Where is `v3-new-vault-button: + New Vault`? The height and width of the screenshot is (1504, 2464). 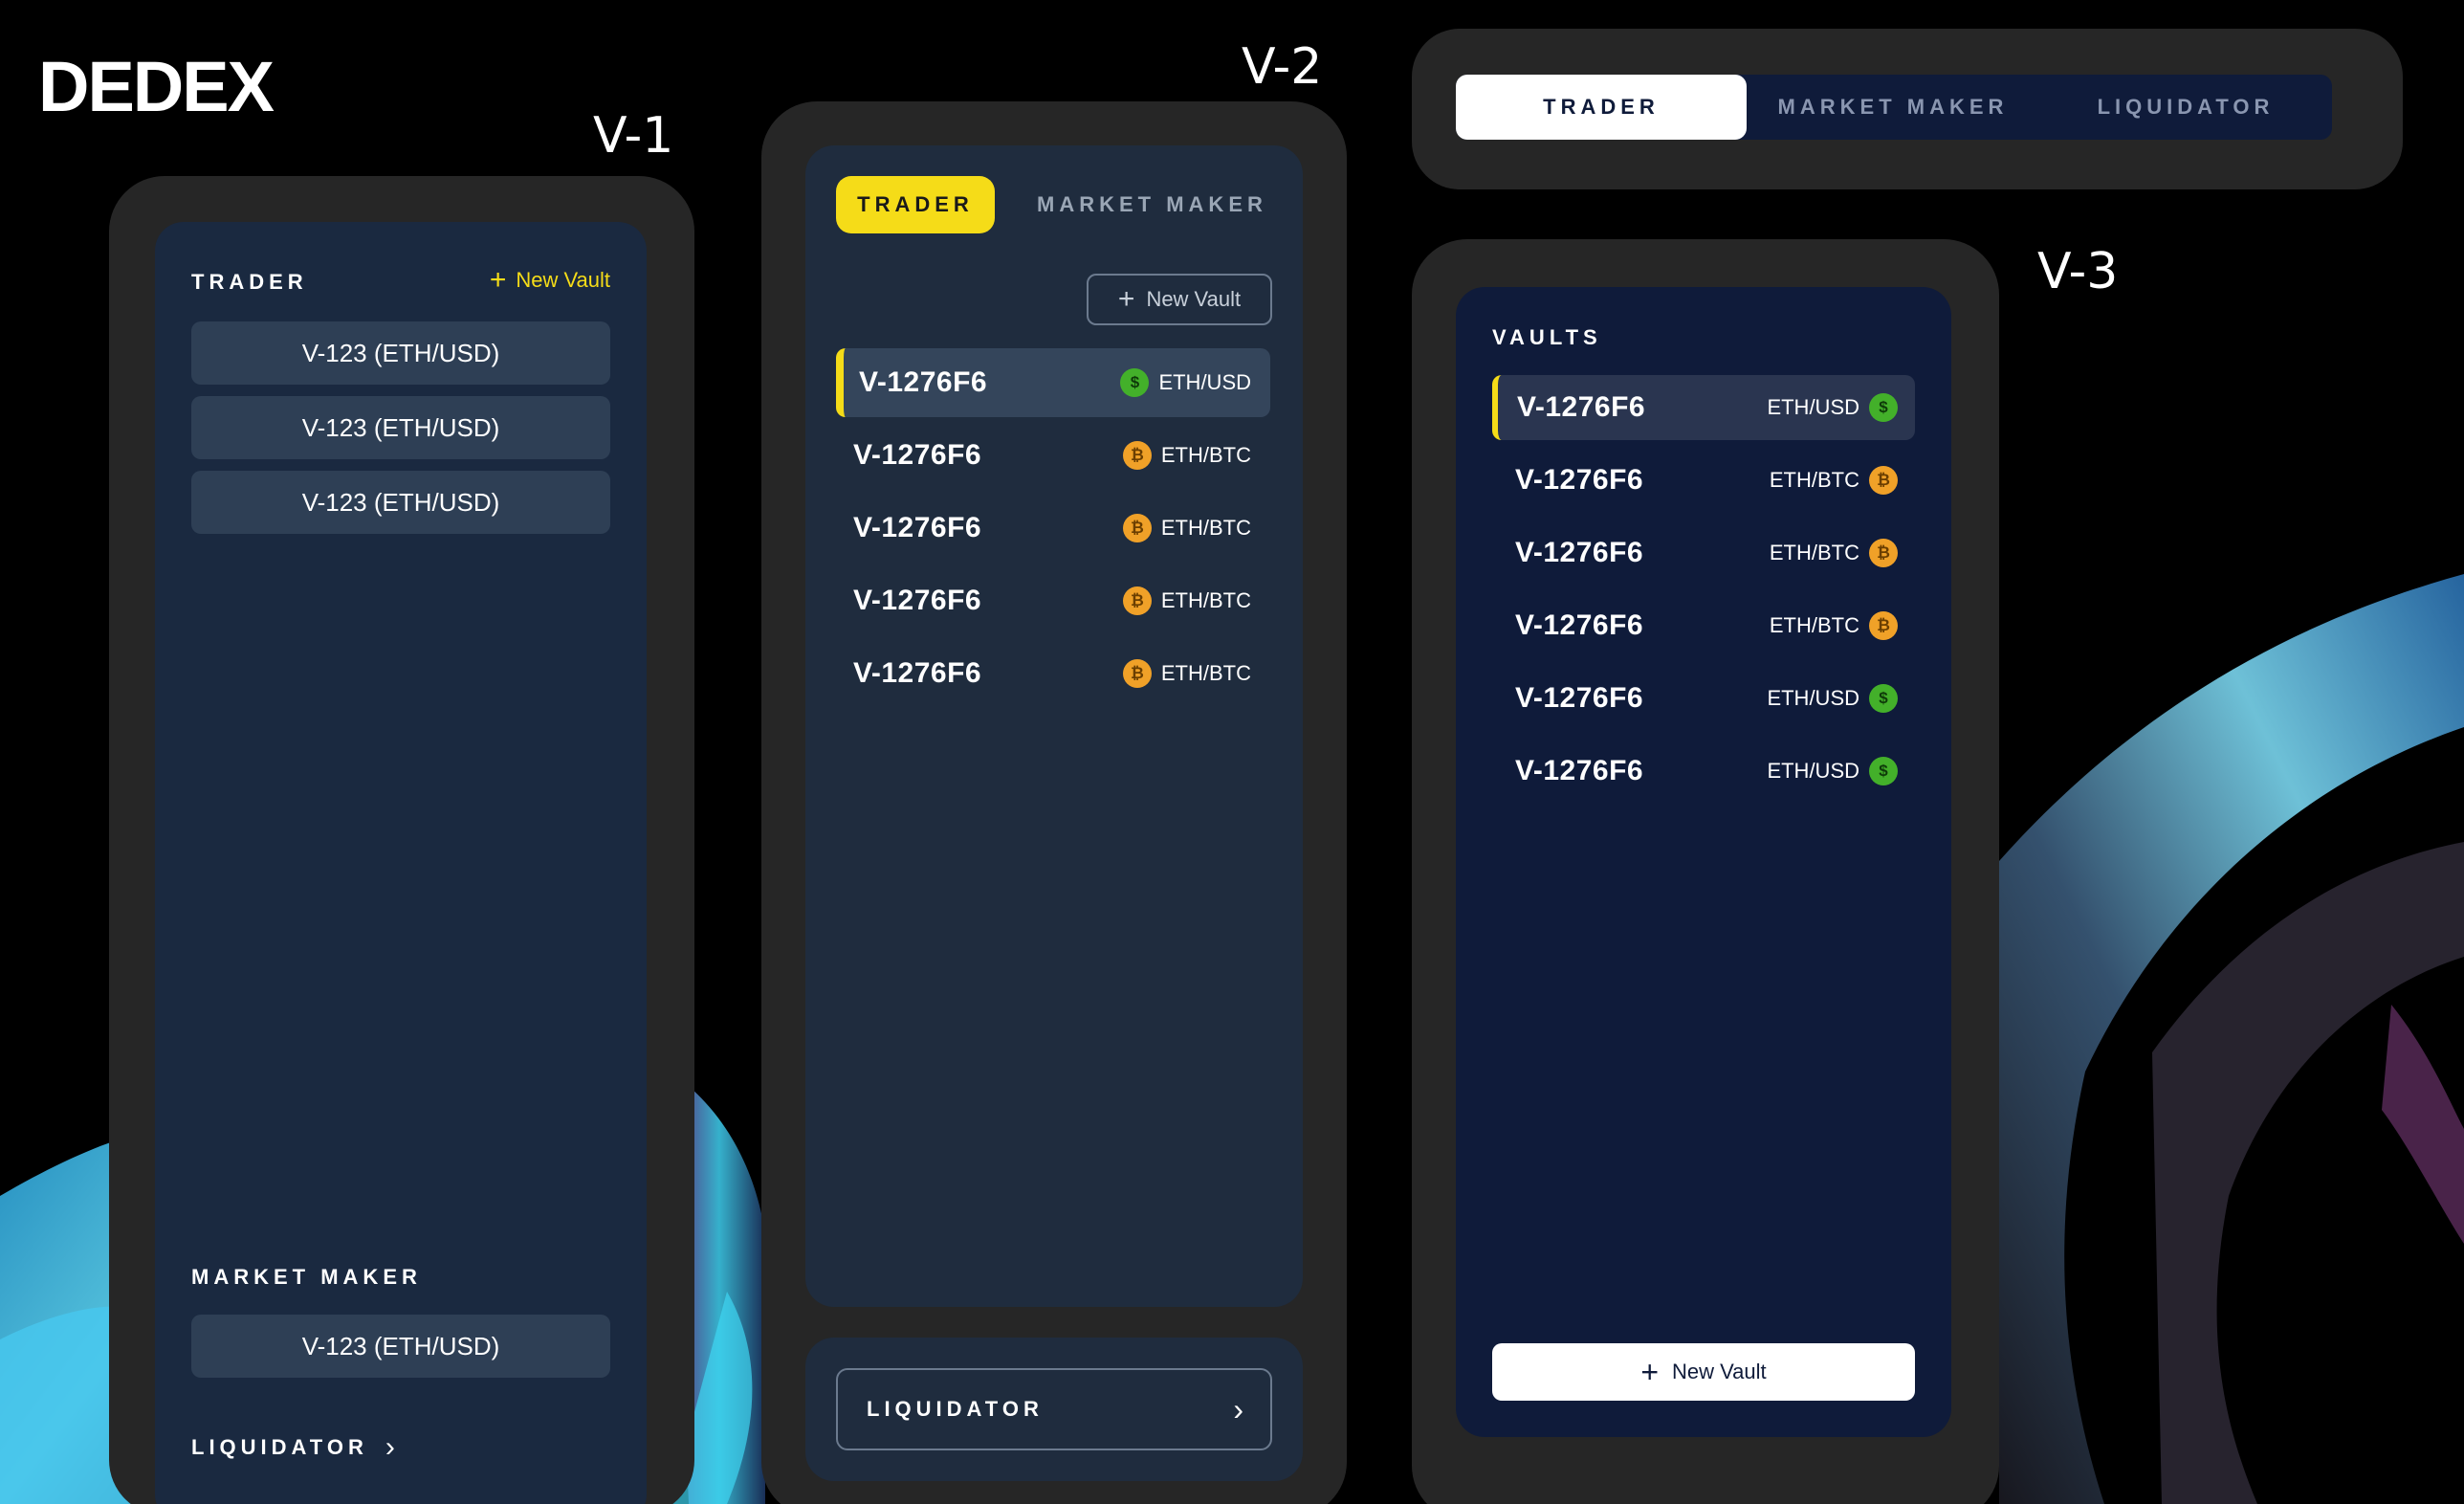 v3-new-vault-button: + New Vault is located at coordinates (1703, 1372).